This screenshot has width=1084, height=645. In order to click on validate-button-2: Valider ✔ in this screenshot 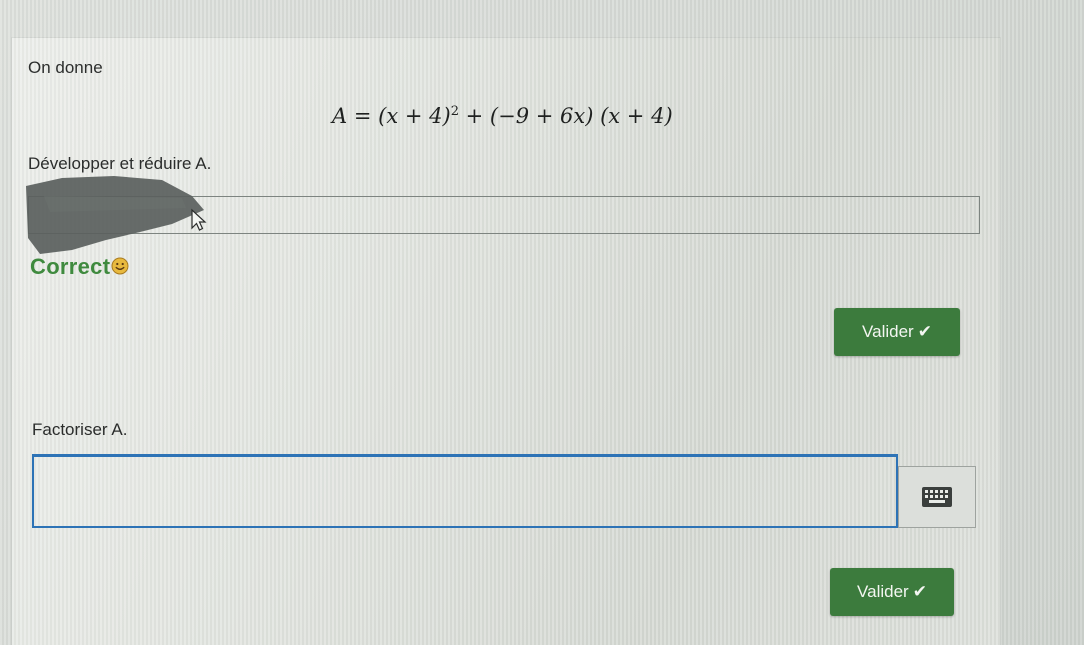, I will do `click(892, 592)`.